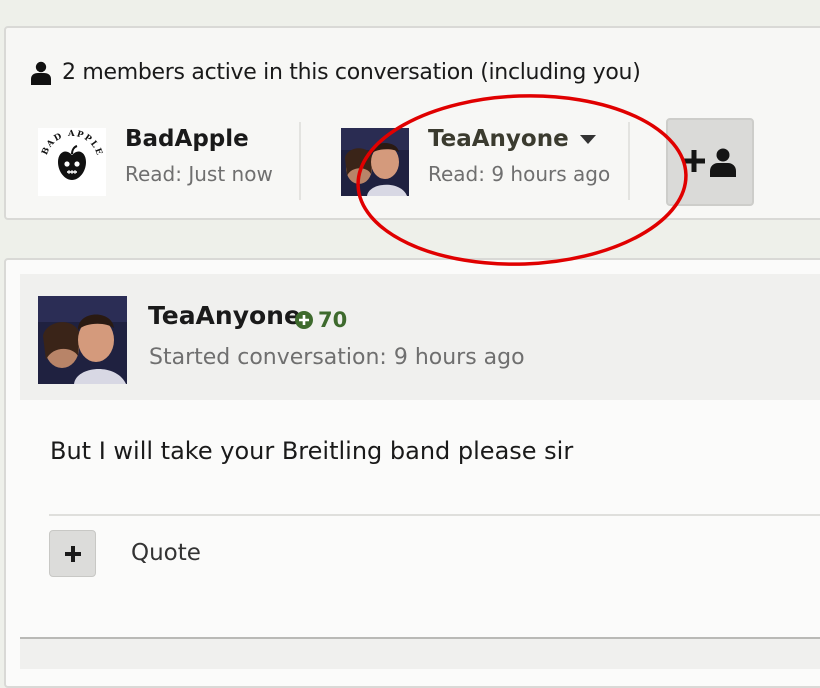 The height and width of the screenshot is (688, 820). What do you see at coordinates (498, 139) in the screenshot?
I see `member-name-text: TeaAnyone` at bounding box center [498, 139].